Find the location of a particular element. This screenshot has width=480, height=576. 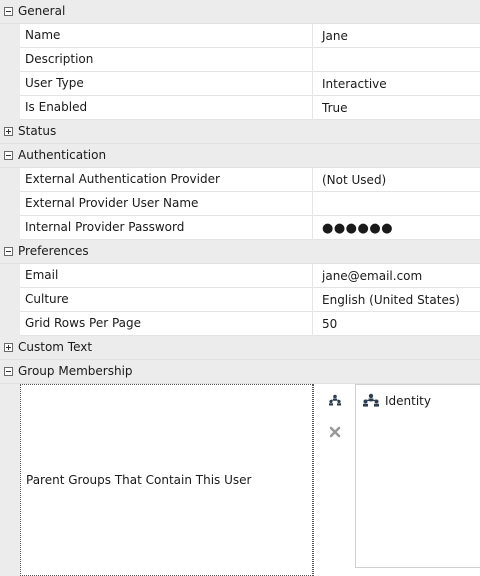

property-label: Culture is located at coordinates (166, 300).